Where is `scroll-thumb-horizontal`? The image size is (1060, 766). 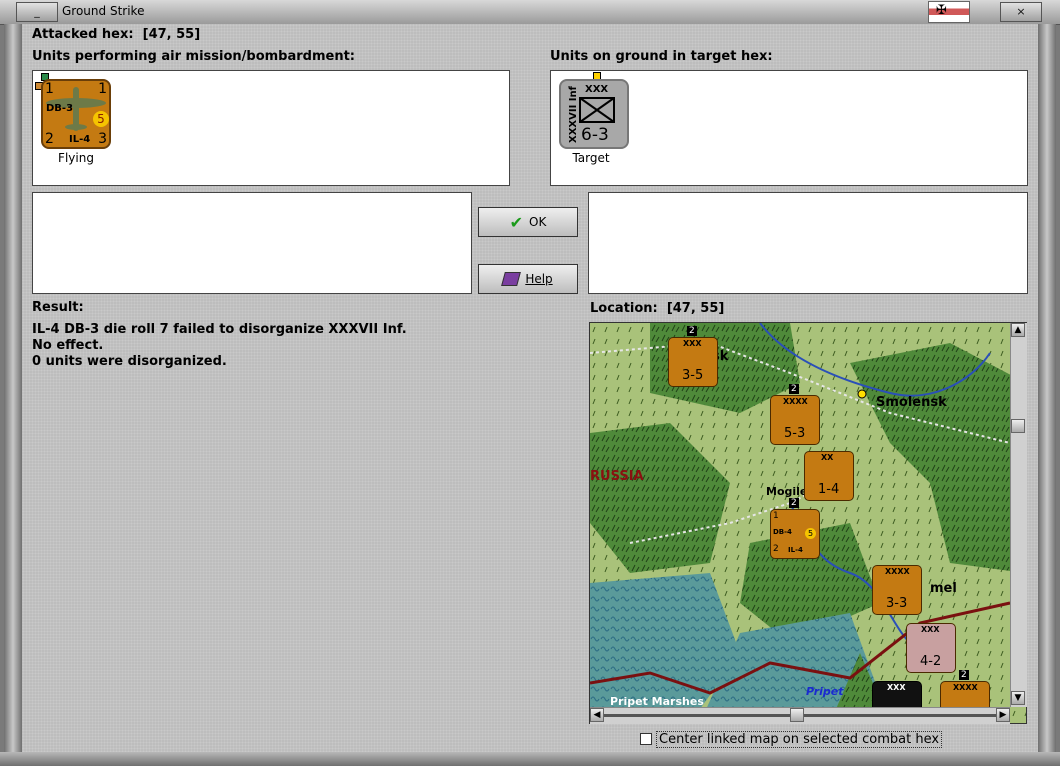 scroll-thumb-horizontal is located at coordinates (797, 715).